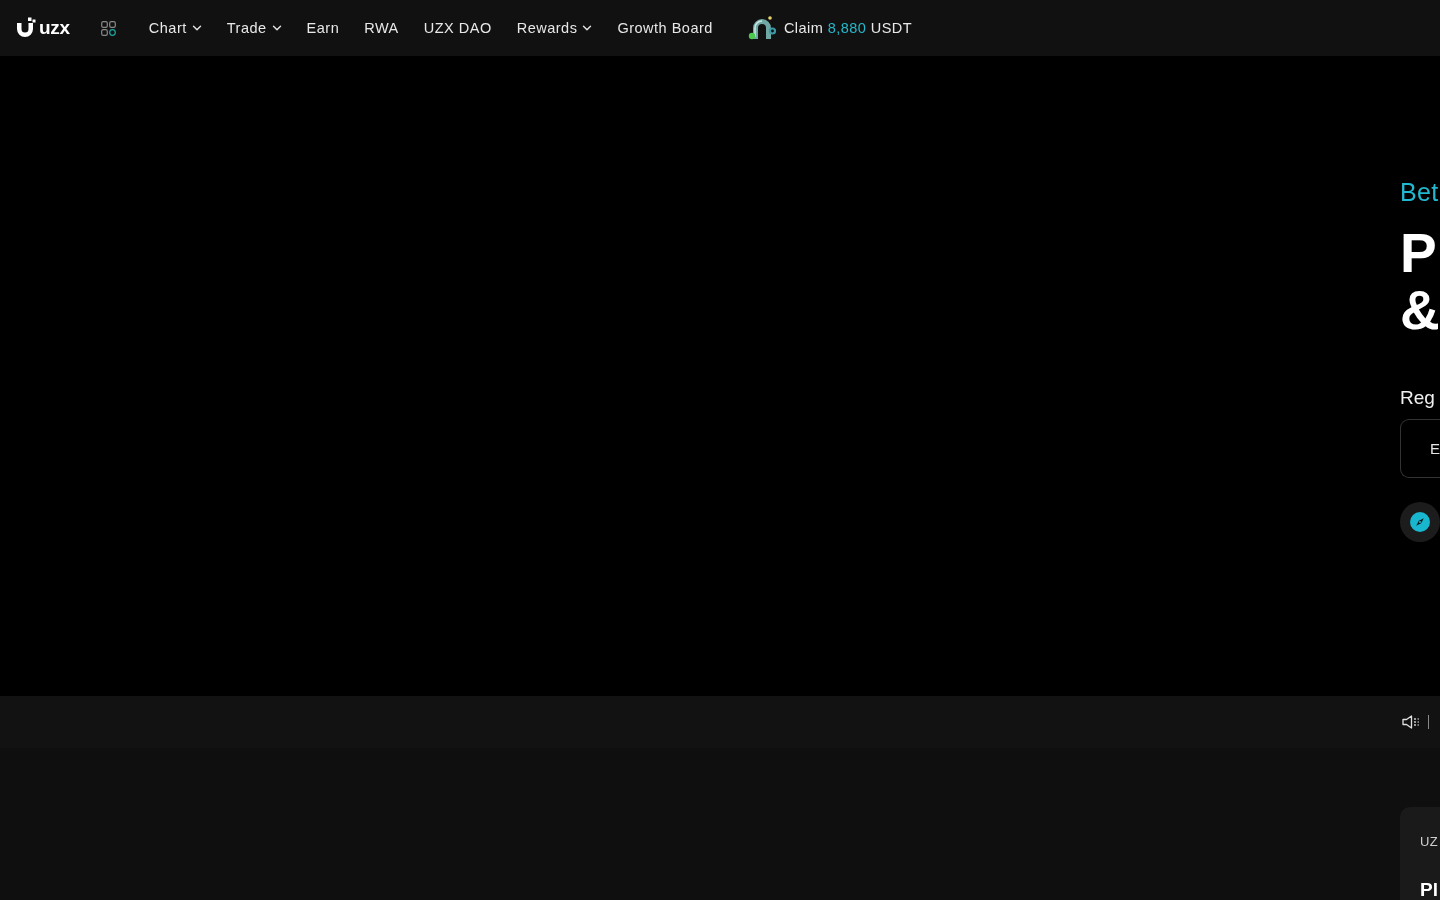 The width and height of the screenshot is (1440, 900). What do you see at coordinates (323, 28) in the screenshot?
I see `nav-link: Earn` at bounding box center [323, 28].